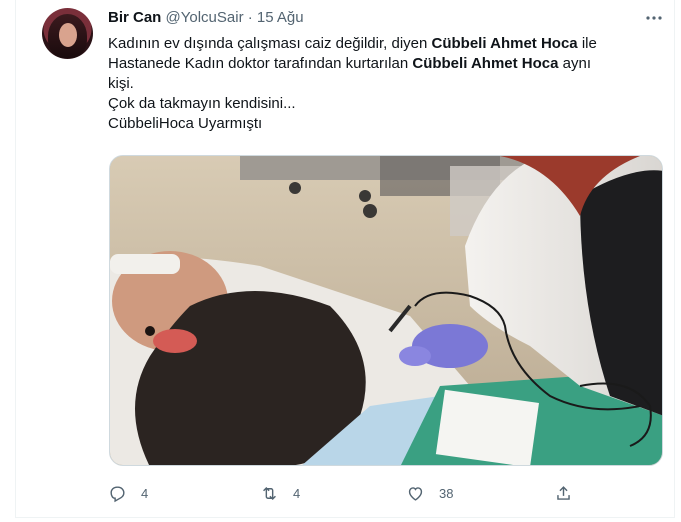  I want to click on share-button, so click(563, 493).